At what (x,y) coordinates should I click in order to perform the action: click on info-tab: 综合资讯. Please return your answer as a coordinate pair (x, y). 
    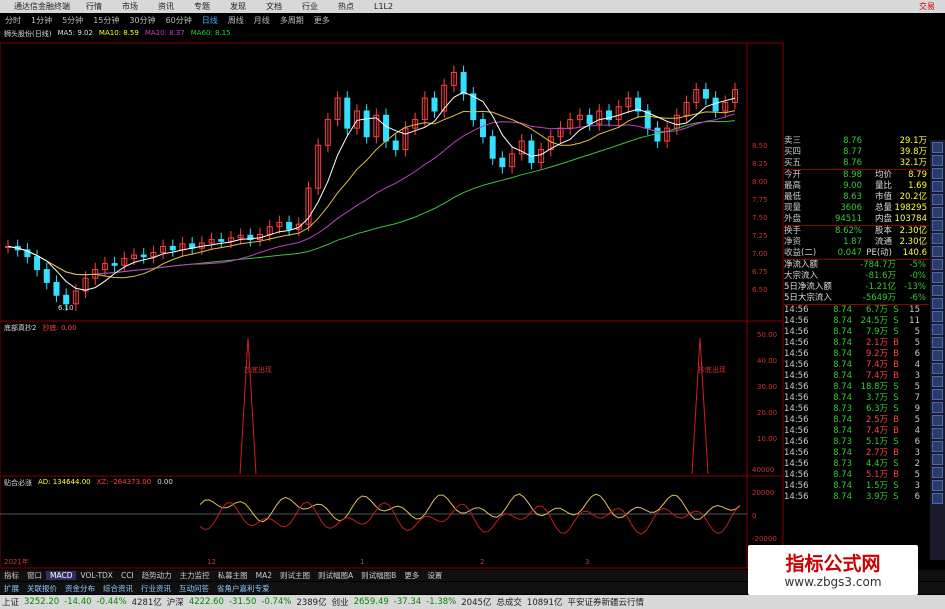
    Looking at the image, I should click on (118, 588).